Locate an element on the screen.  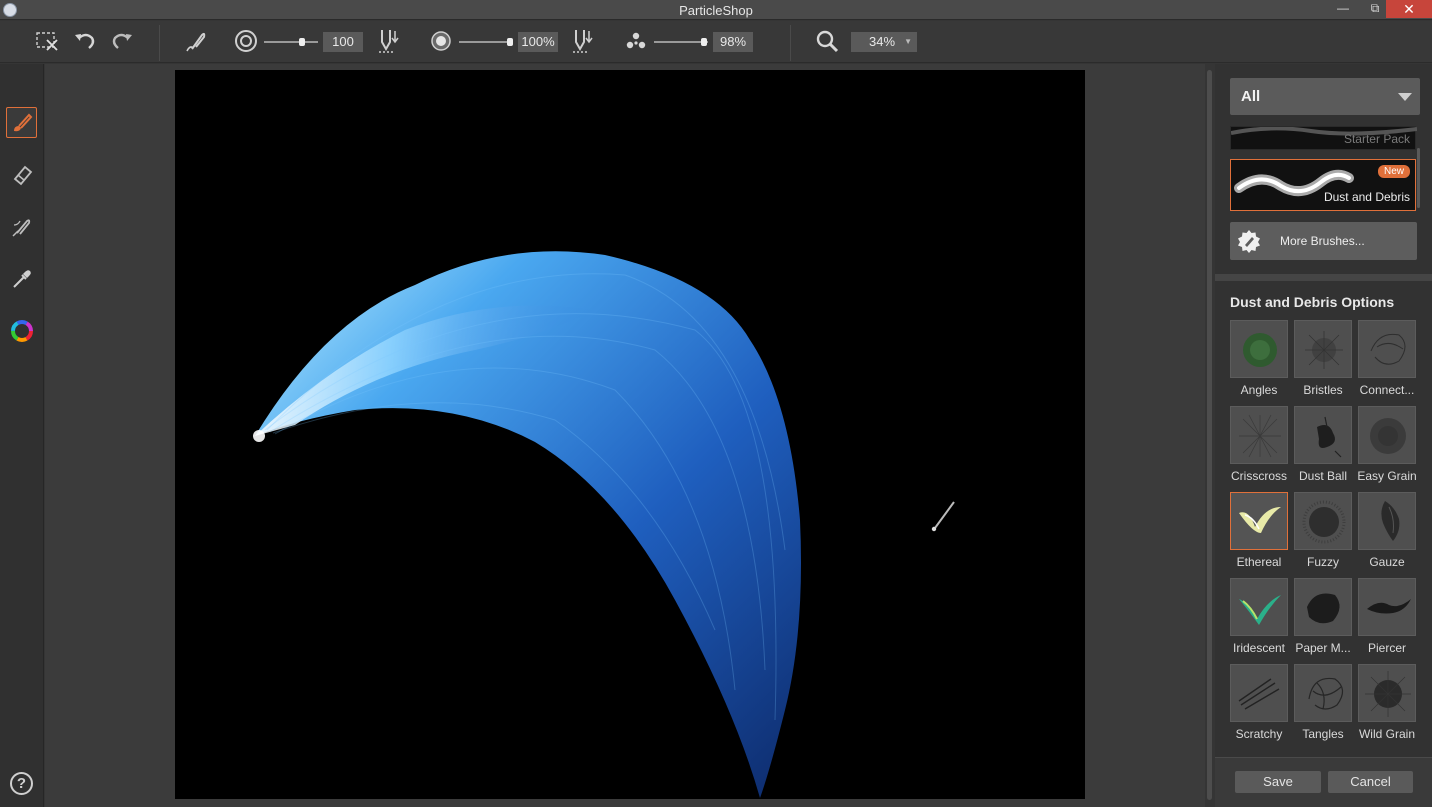
zoom-value: 34% is located at coordinates (882, 41).